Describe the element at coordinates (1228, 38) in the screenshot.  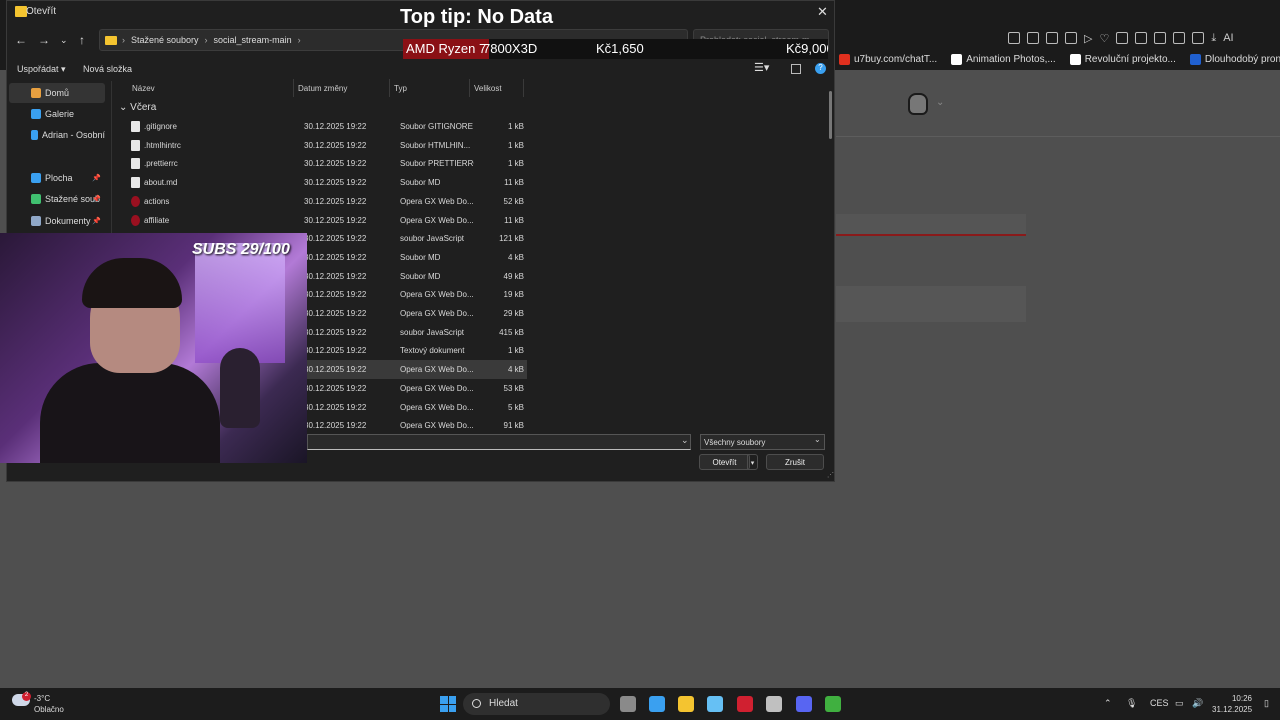
I see `ai-button: AI` at that location.